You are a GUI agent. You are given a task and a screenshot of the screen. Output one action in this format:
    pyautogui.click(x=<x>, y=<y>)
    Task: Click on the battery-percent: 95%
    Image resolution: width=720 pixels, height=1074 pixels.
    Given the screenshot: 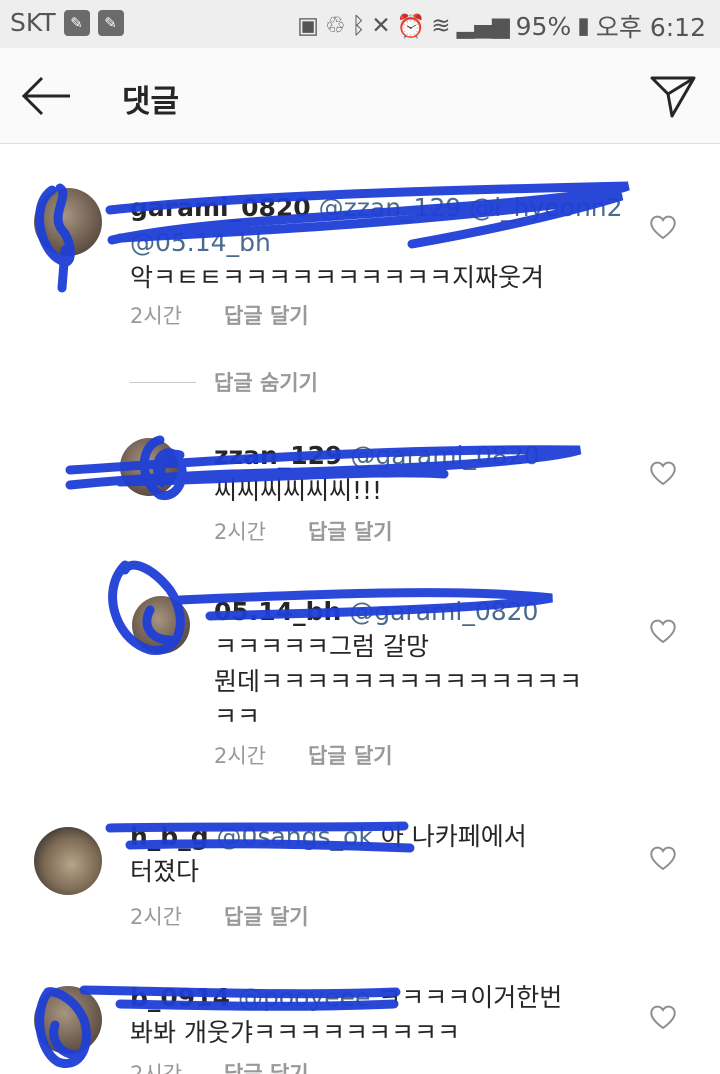 What is the action you would take?
    pyautogui.click(x=543, y=26)
    